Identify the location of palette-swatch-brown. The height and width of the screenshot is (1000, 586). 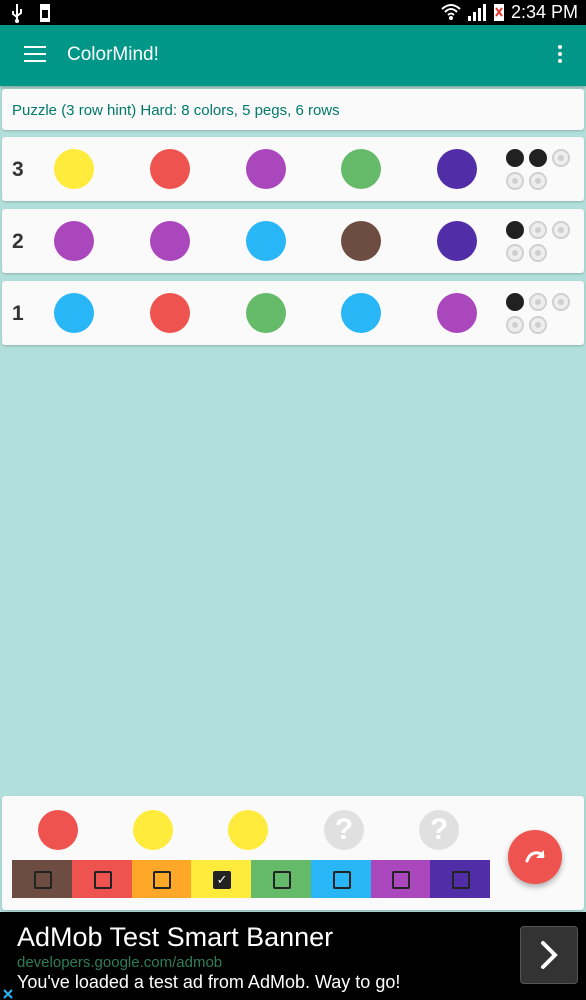
(42, 879).